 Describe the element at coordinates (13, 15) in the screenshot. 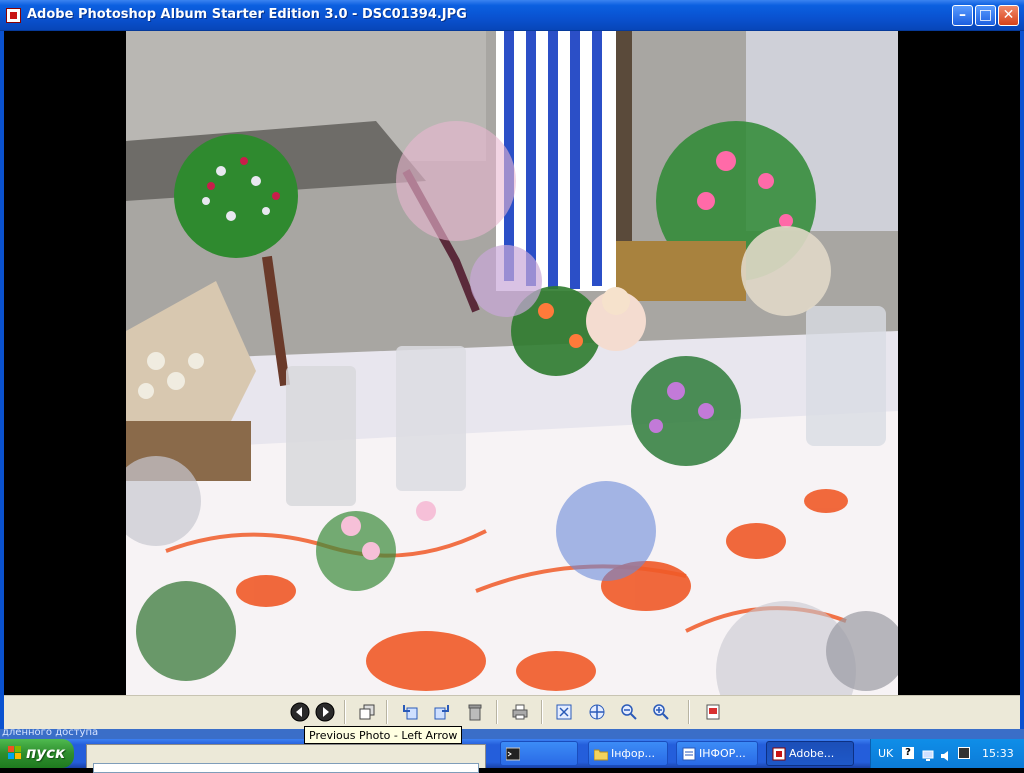

I see `app-icon` at that location.